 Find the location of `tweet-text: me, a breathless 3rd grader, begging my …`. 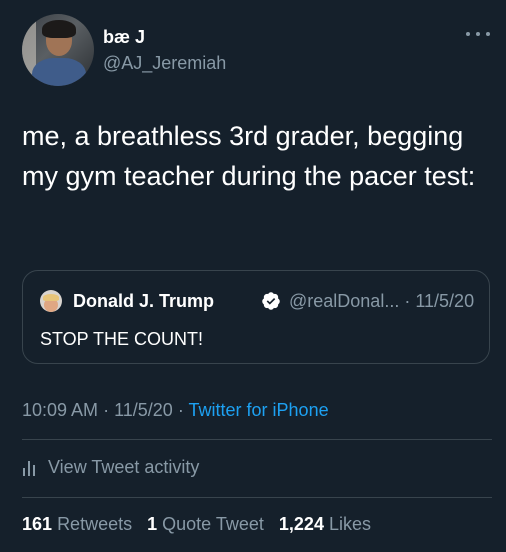

tweet-text: me, a breathless 3rd grader, begging my … is located at coordinates (249, 156).